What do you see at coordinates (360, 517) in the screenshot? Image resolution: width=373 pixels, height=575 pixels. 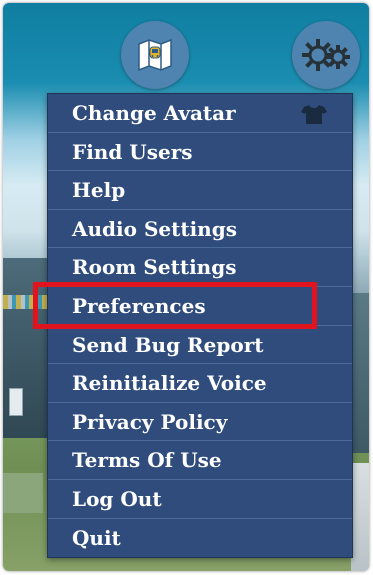 I see `scene-pillar` at bounding box center [360, 517].